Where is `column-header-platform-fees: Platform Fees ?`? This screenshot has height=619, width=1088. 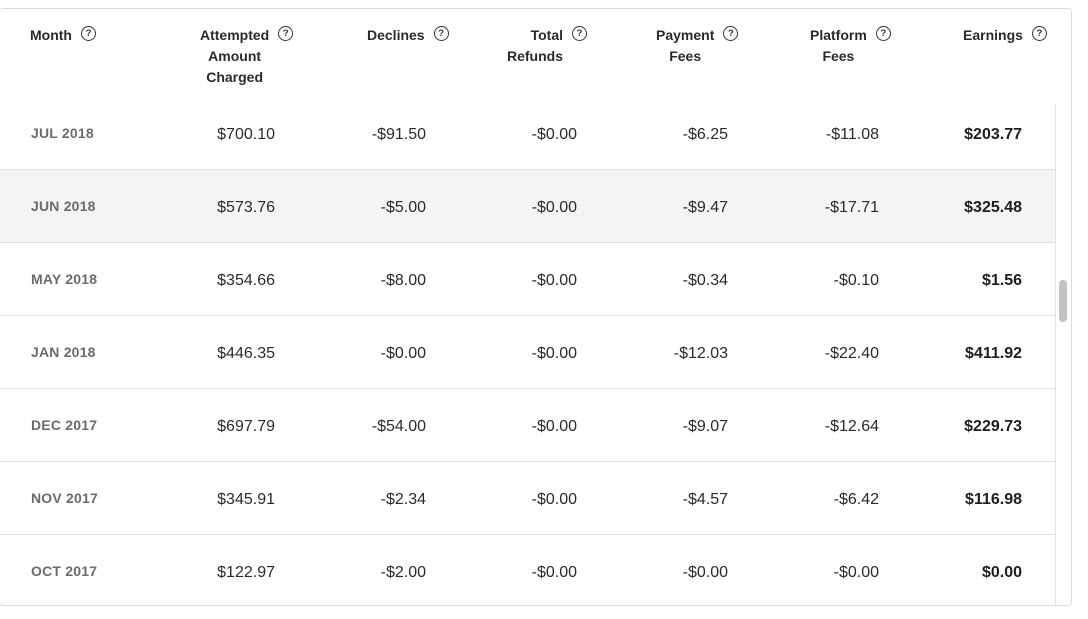 column-header-platform-fees: Platform Fees ? is located at coordinates (850, 46).